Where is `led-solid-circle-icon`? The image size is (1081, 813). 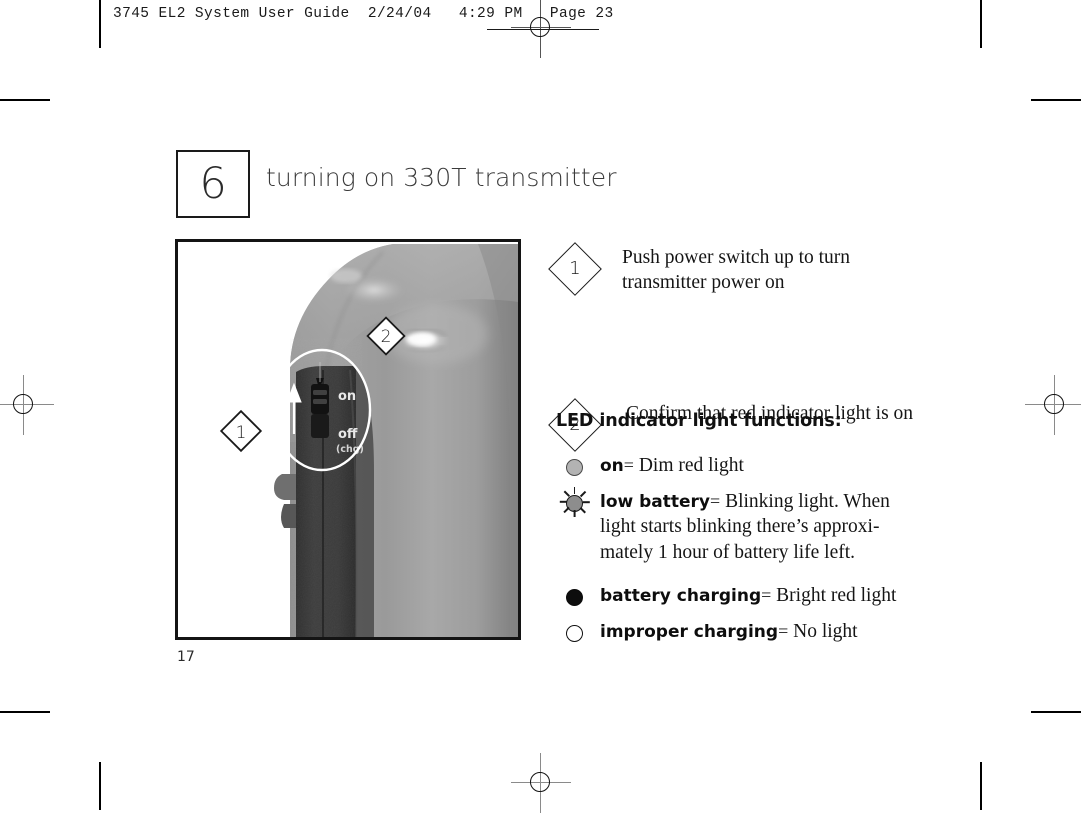
led-solid-circle-icon is located at coordinates (578, 598).